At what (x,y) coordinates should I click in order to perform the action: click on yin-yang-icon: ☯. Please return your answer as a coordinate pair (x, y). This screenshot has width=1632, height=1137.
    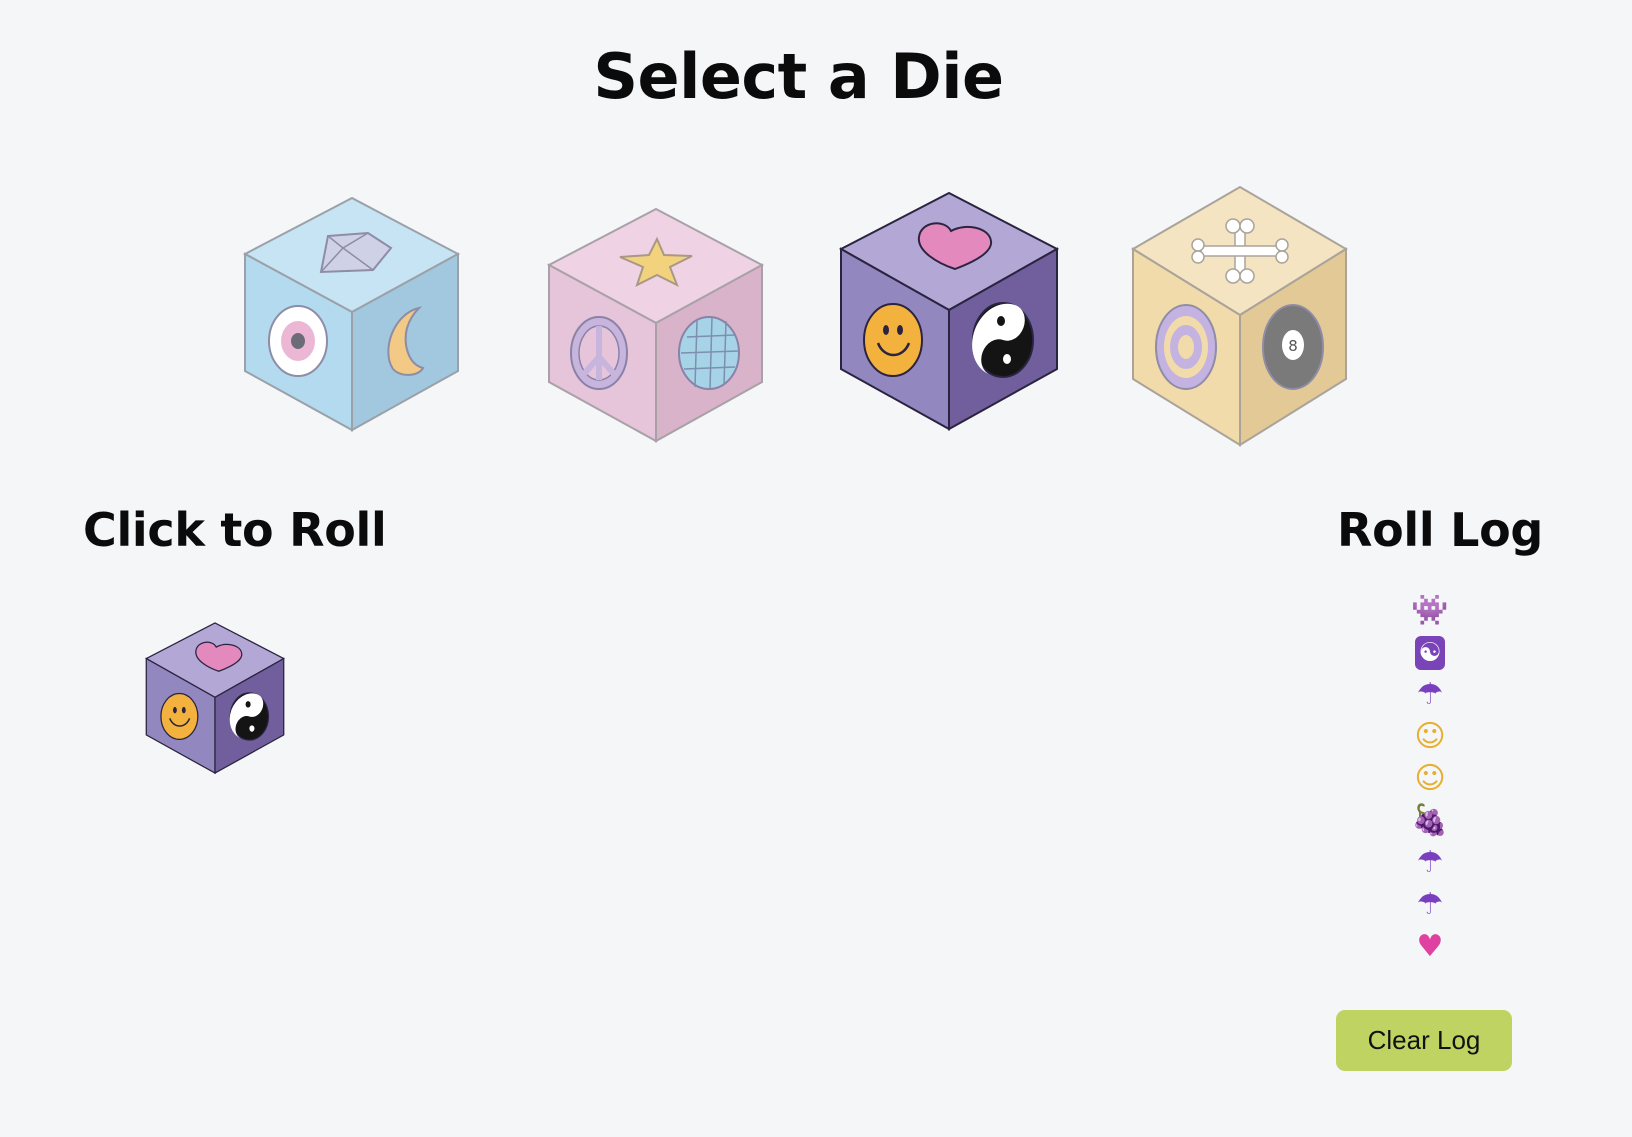
    Looking at the image, I should click on (1430, 653).